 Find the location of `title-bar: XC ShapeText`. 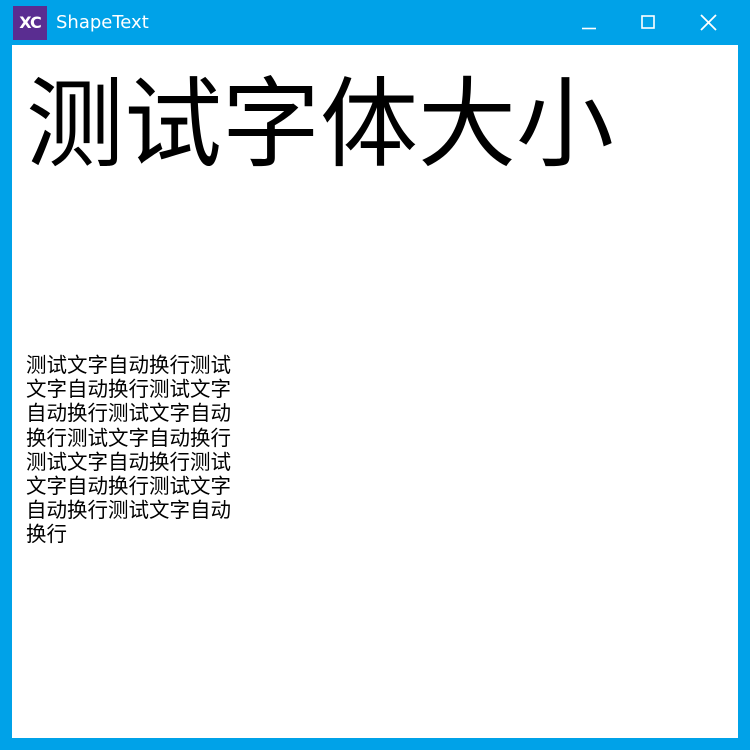

title-bar: XC ShapeText is located at coordinates (375, 22).